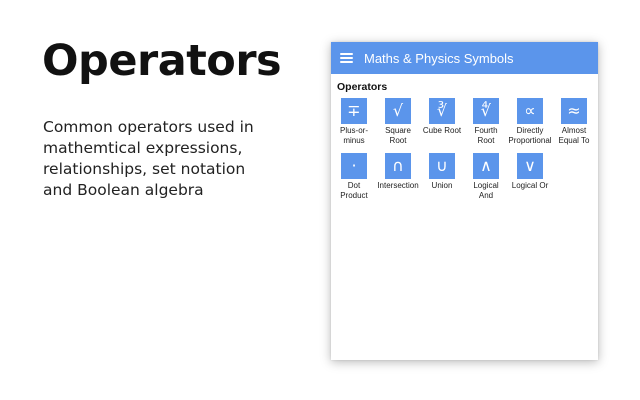 Image resolution: width=640 pixels, height=400 pixels. I want to click on intersection-icon: ∩, so click(398, 166).